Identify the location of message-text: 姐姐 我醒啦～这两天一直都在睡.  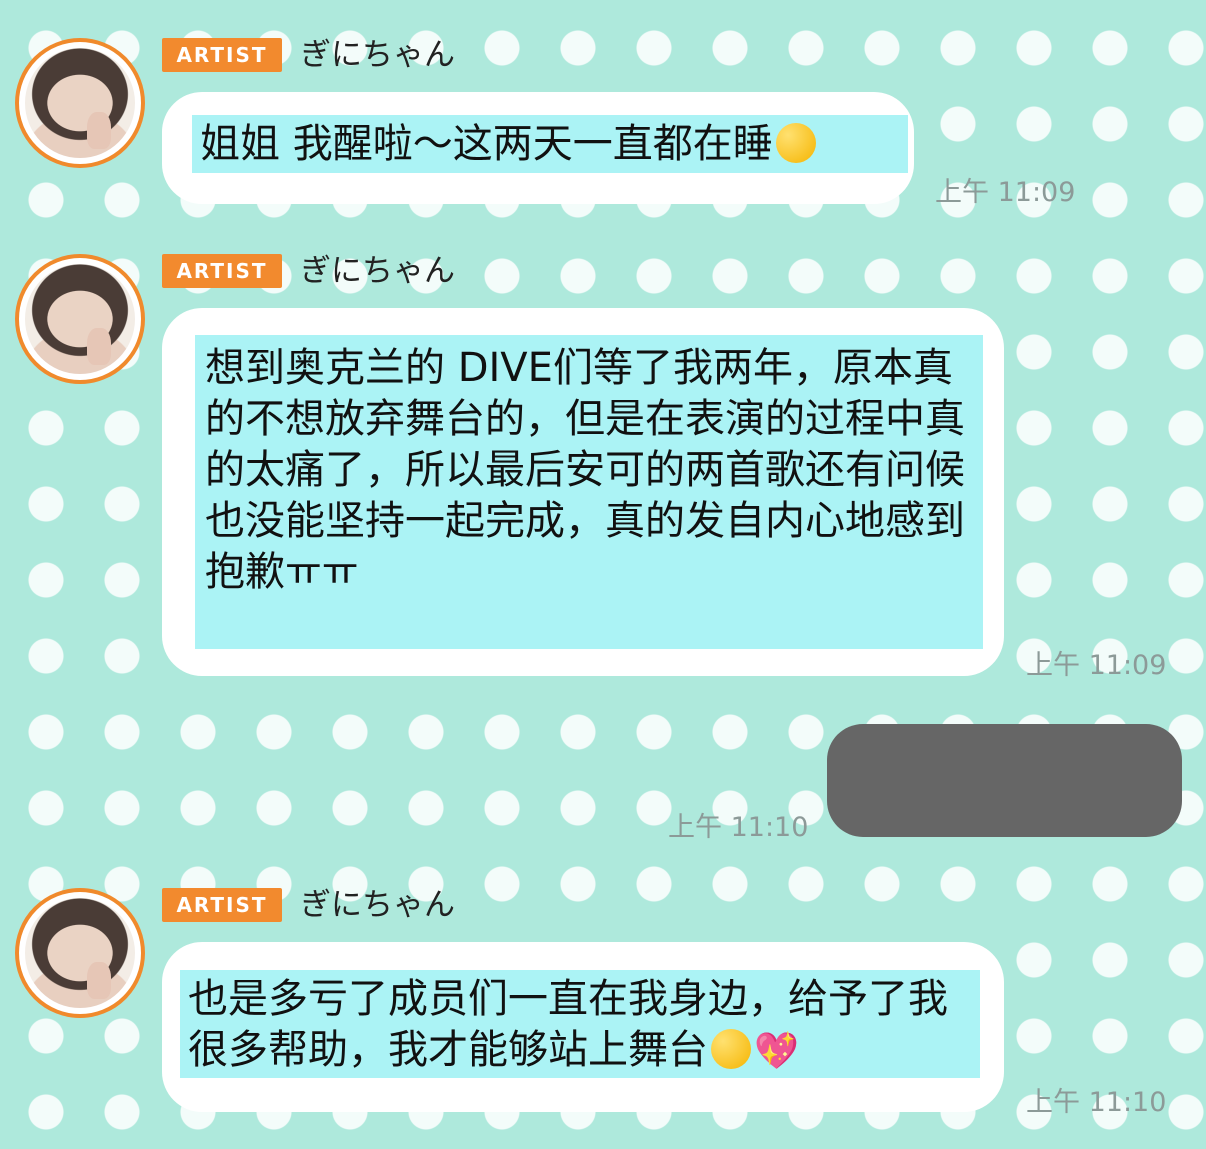
(550, 144).